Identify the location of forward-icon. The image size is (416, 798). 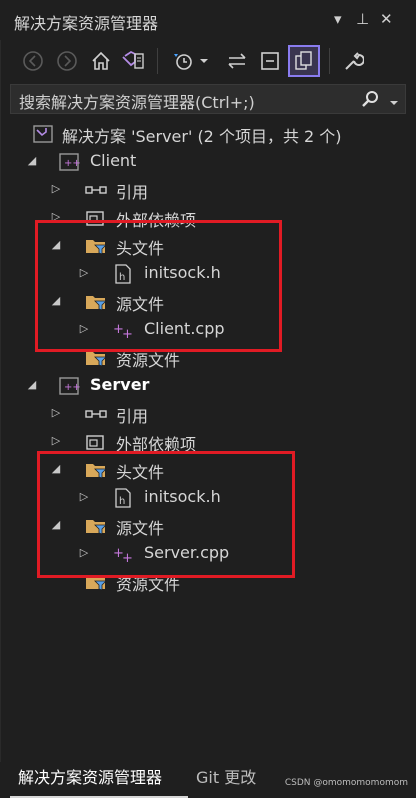
(67, 61).